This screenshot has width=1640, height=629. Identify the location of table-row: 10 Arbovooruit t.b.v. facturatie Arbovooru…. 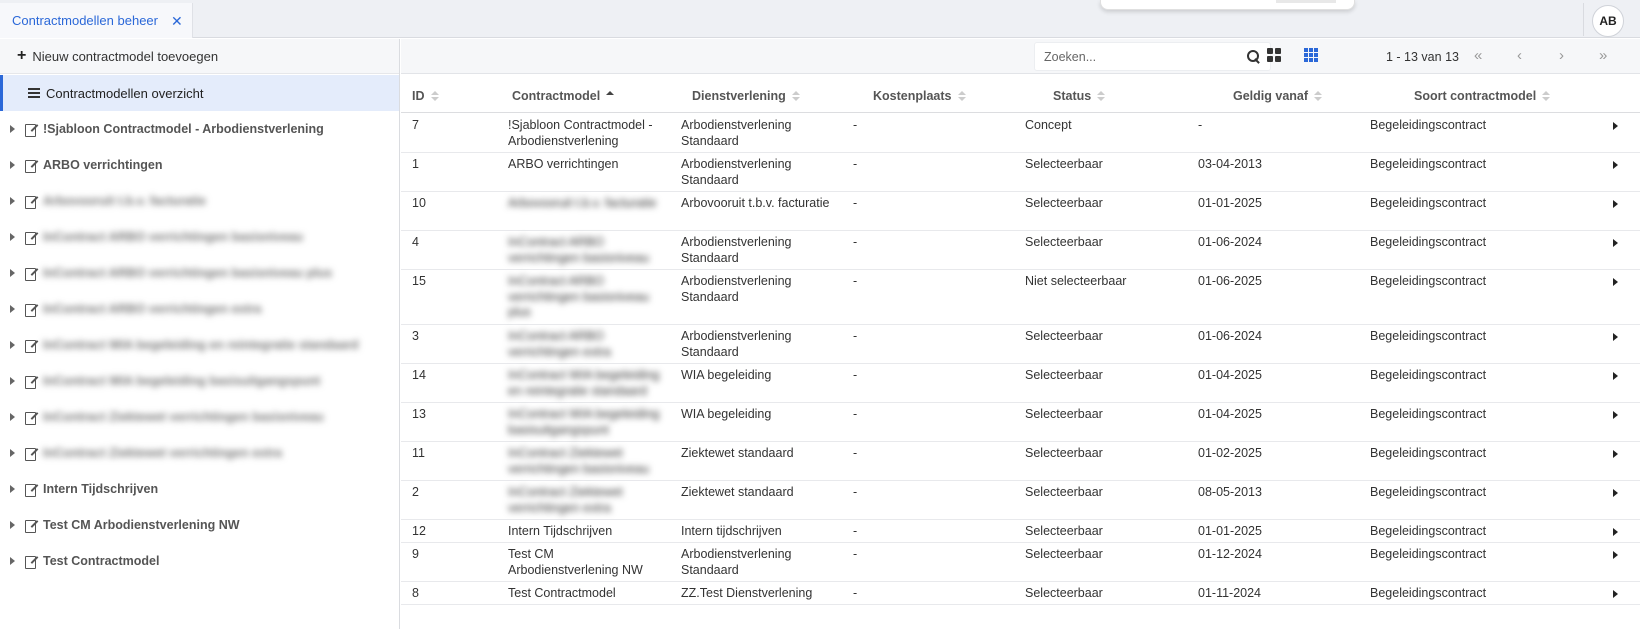
(1020, 211).